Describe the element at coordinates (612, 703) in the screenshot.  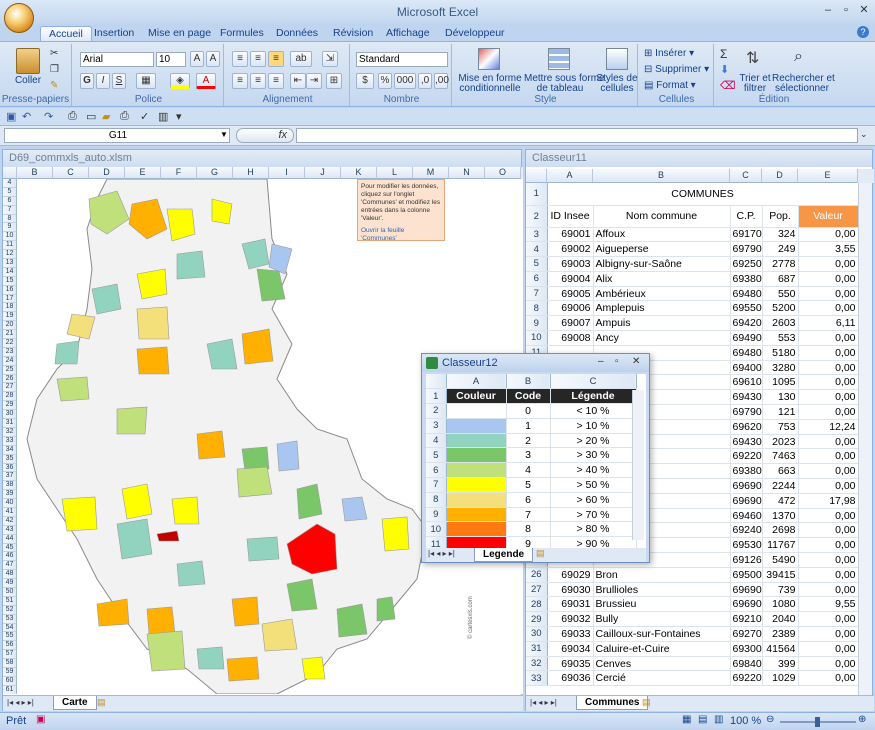
I see `sheet-tab-communes: Communes` at that location.